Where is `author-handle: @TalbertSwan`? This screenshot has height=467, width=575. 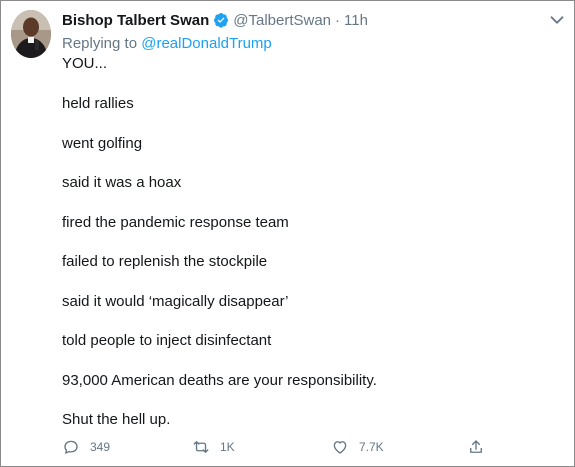
author-handle: @TalbertSwan is located at coordinates (282, 20).